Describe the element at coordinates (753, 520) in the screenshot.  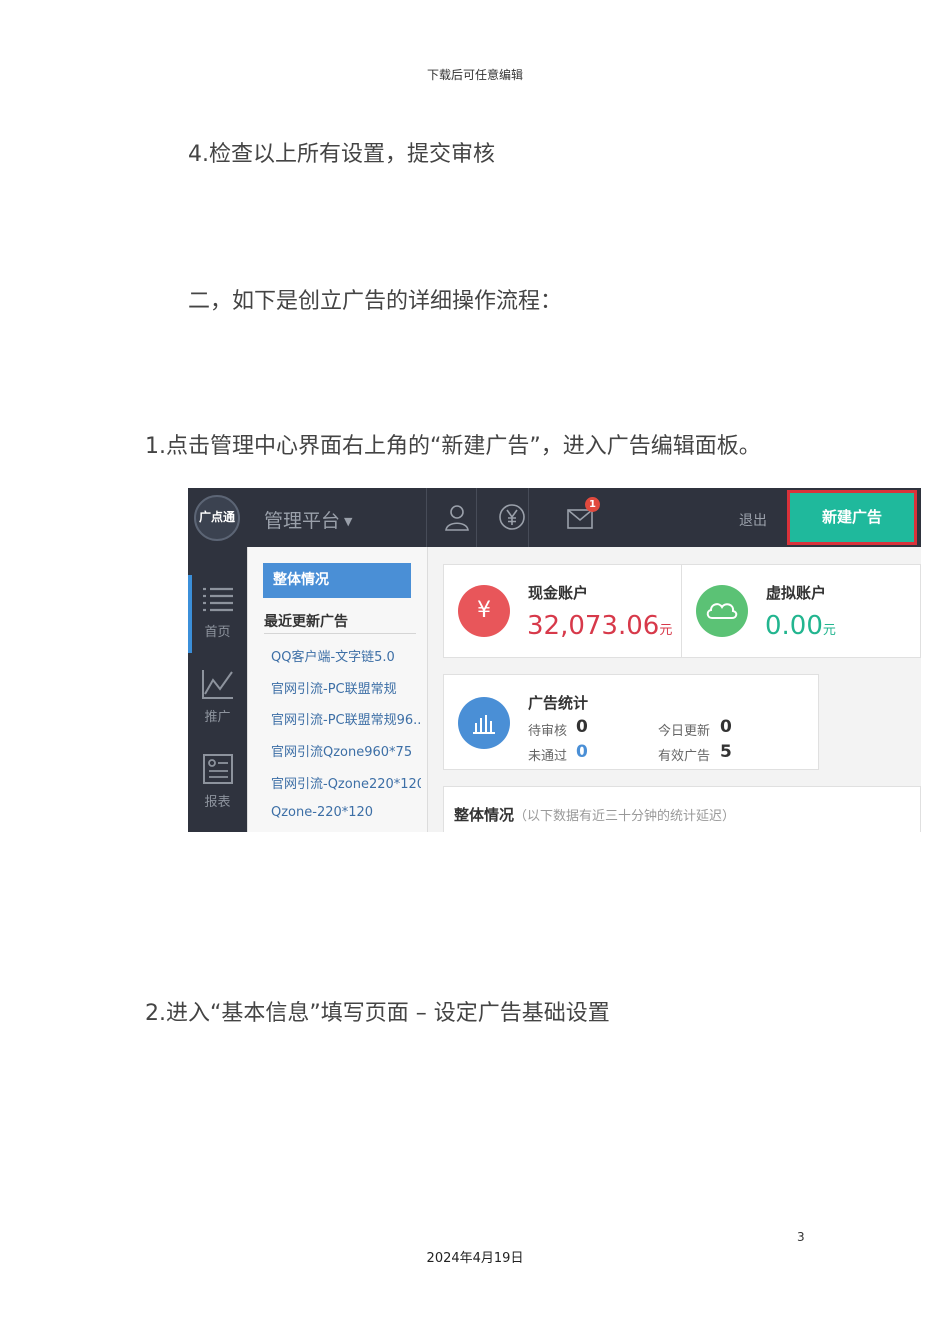
I see `logout-link: 退出` at that location.